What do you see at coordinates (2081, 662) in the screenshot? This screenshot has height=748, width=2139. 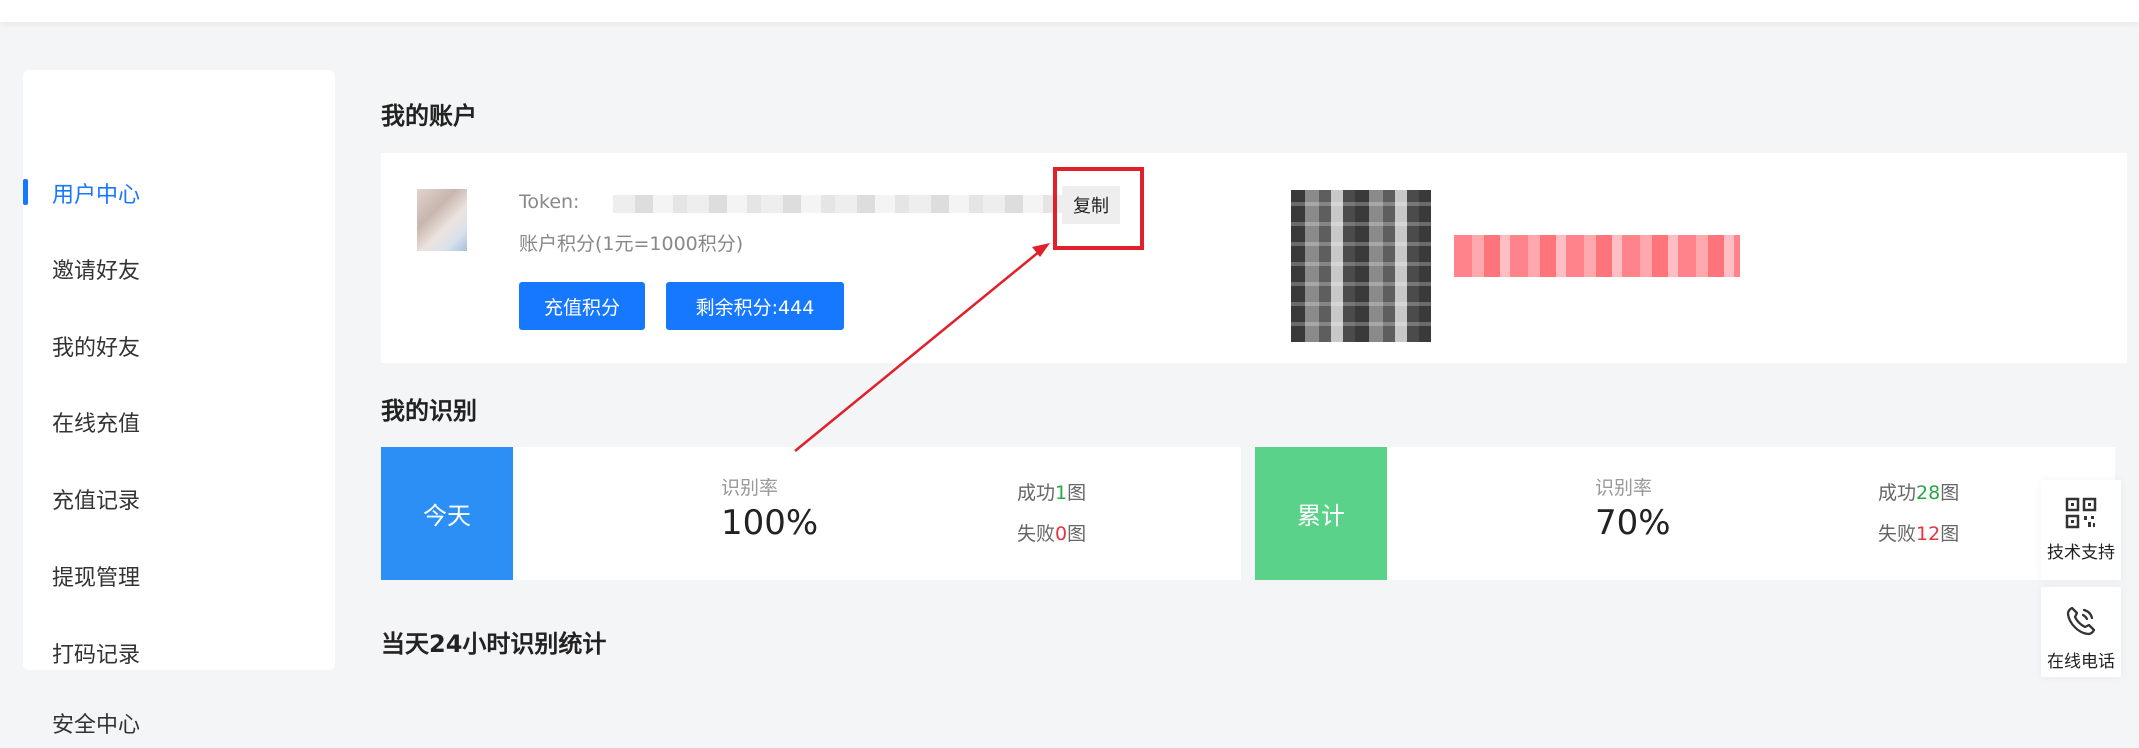 I see `online-phone-label: 在线电话` at bounding box center [2081, 662].